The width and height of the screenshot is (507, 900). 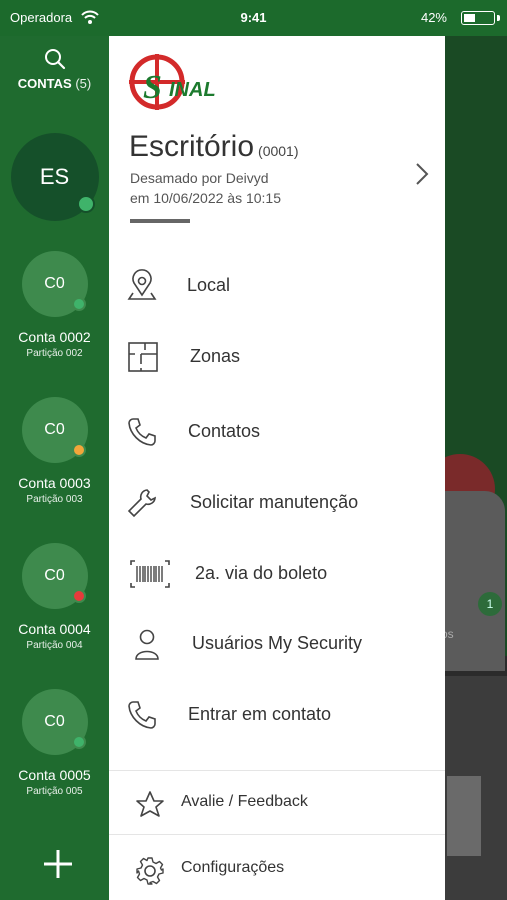 I want to click on menu-item-usuarios: Usuários My Security, so click(x=277, y=644).